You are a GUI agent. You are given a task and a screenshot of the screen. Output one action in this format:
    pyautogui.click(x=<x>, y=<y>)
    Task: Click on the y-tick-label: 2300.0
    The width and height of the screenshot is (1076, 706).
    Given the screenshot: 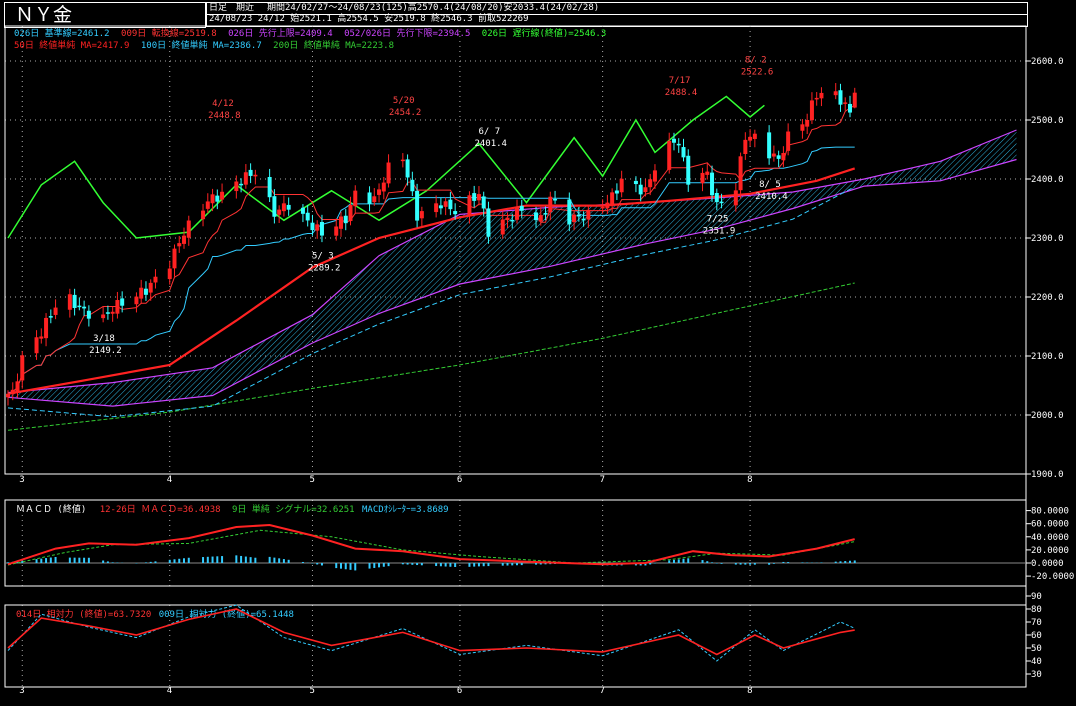 What is the action you would take?
    pyautogui.click(x=1047, y=239)
    